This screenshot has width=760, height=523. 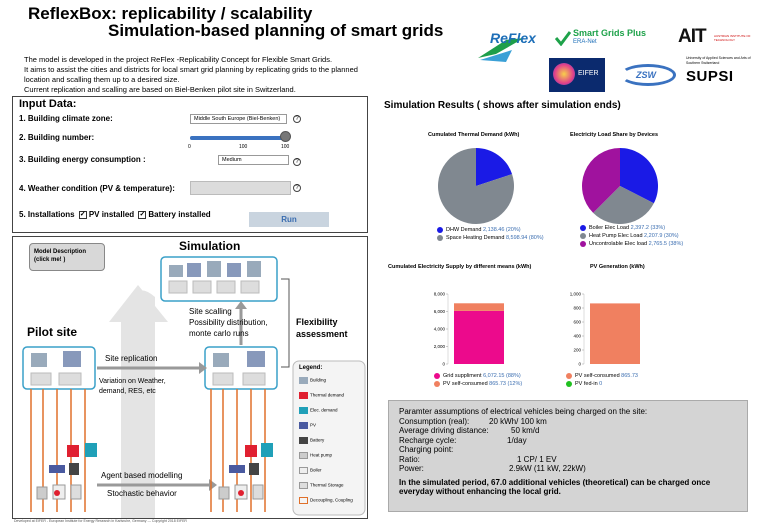 What do you see at coordinates (440, 294) in the screenshot?
I see `y-tick-label: 8,000` at bounding box center [440, 294].